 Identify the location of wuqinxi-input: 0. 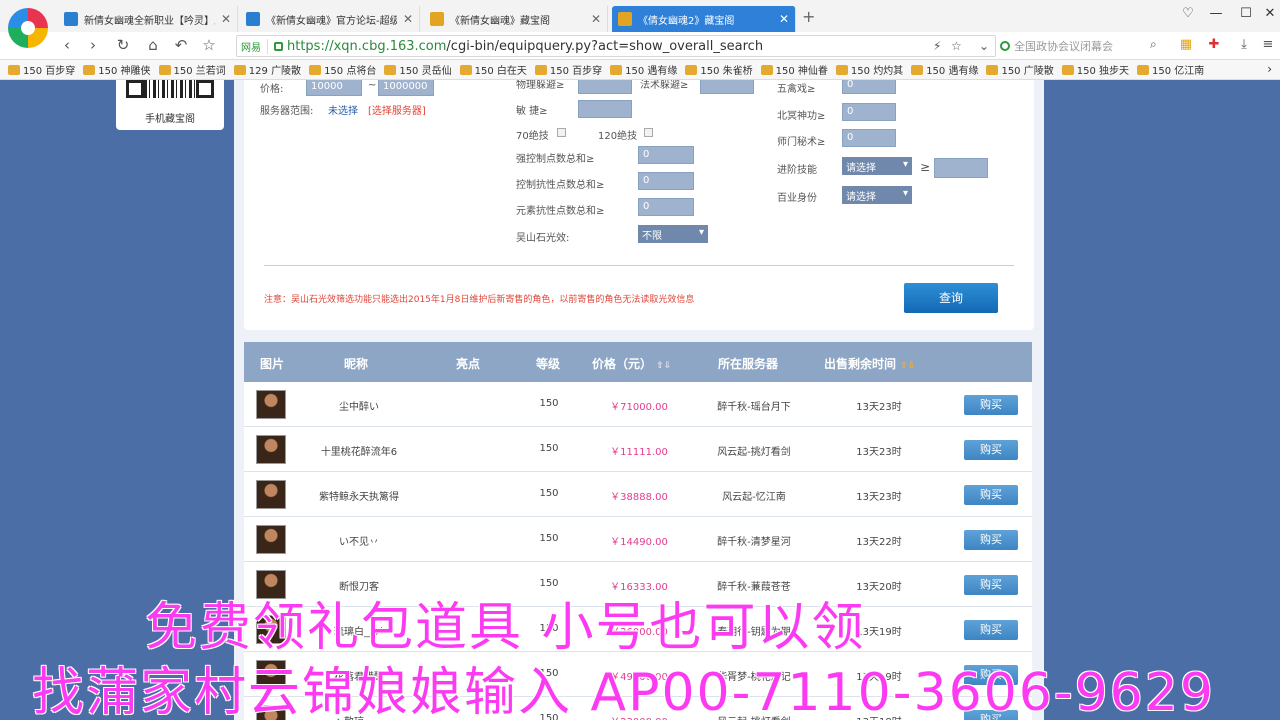
(869, 87).